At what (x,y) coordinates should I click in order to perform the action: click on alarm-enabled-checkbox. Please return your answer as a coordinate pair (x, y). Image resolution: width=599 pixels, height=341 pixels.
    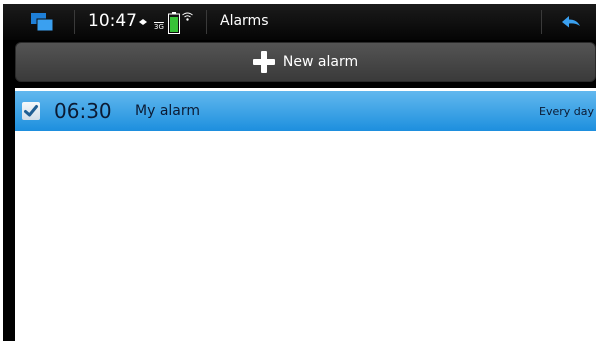
    Looking at the image, I should click on (31, 111).